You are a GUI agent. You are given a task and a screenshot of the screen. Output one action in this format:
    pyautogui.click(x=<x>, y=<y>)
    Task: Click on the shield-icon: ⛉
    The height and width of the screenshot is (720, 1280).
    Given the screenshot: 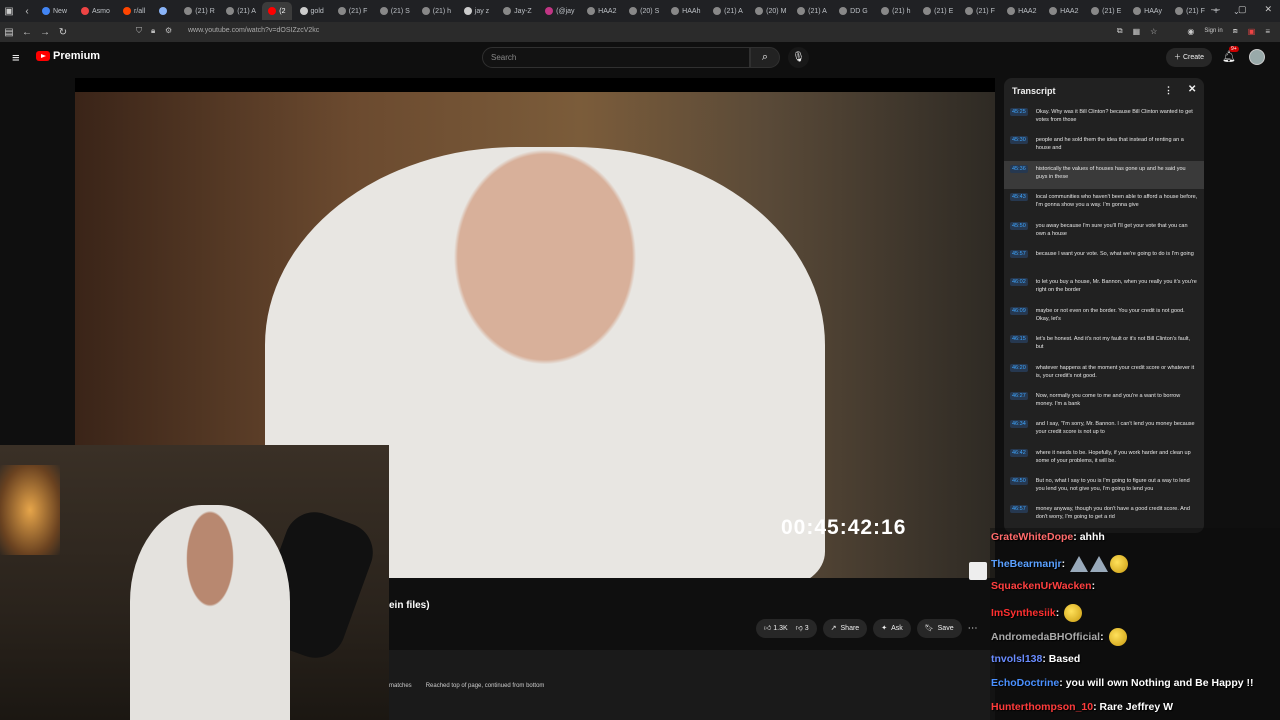 What is the action you would take?
    pyautogui.click(x=139, y=31)
    